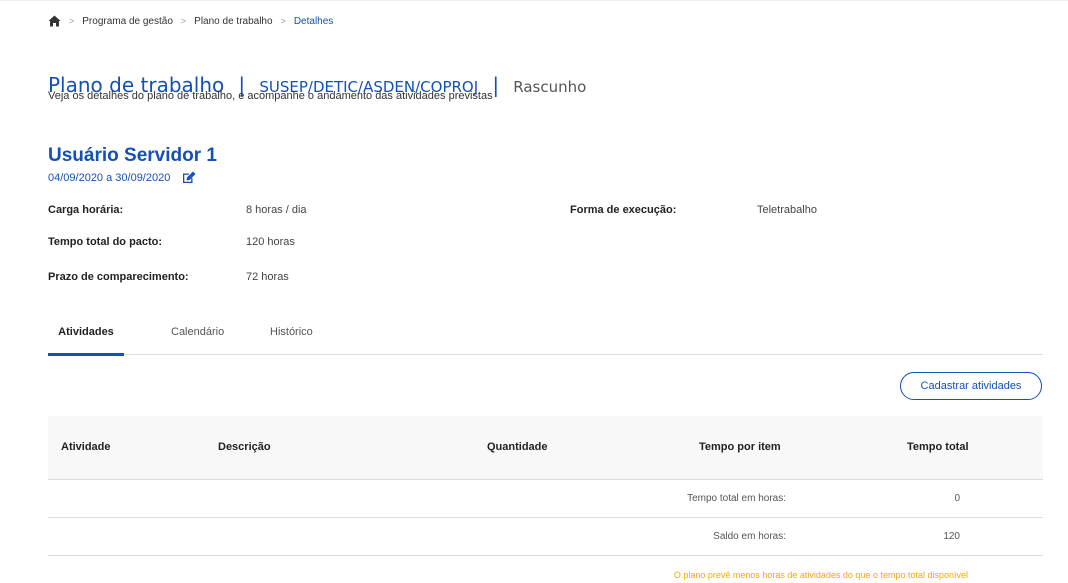 This screenshot has height=583, width=1068. I want to click on tab-calendario: Calendário, so click(197, 339).